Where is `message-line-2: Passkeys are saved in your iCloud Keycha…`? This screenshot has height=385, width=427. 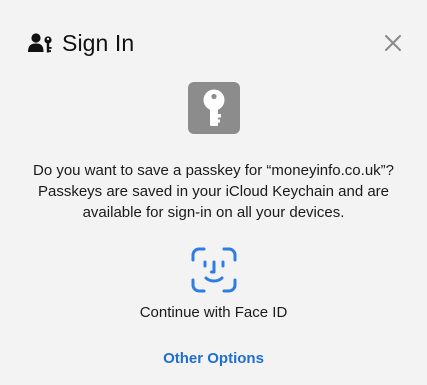
message-line-2: Passkeys are saved in your iCloud Keycha… is located at coordinates (213, 191).